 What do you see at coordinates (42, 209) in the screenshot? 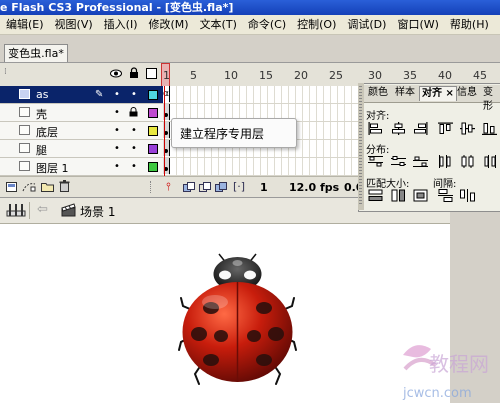
I see `back-arrow-icon: ⇦` at bounding box center [42, 209].